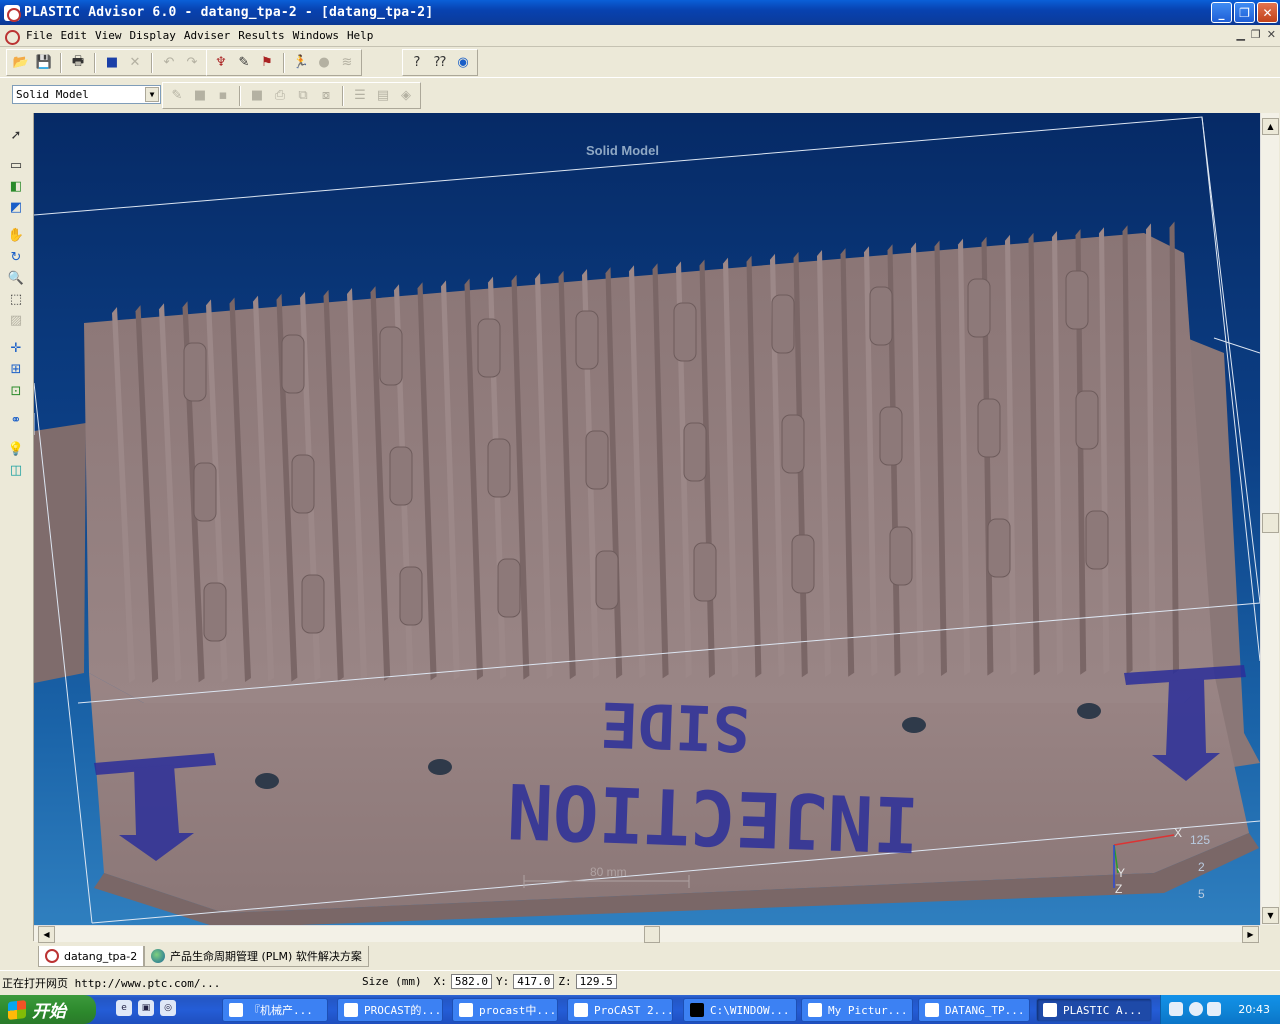  Describe the element at coordinates (1270, 523) in the screenshot. I see `vertical-scroll-thumb` at that location.